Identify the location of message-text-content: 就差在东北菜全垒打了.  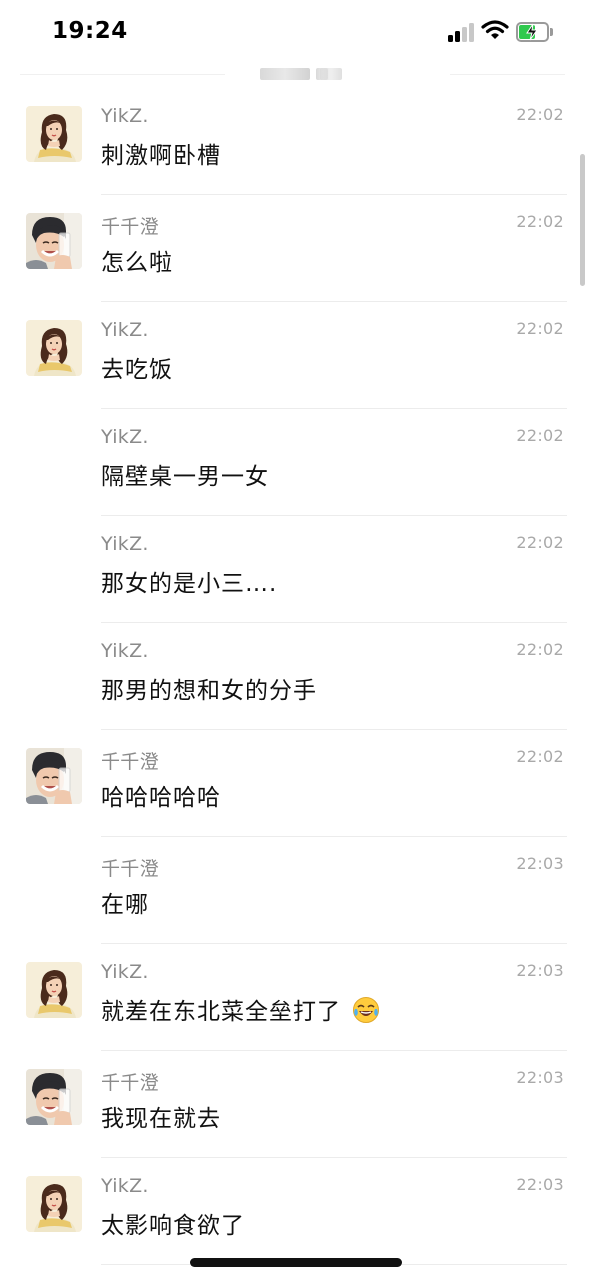
(221, 1012).